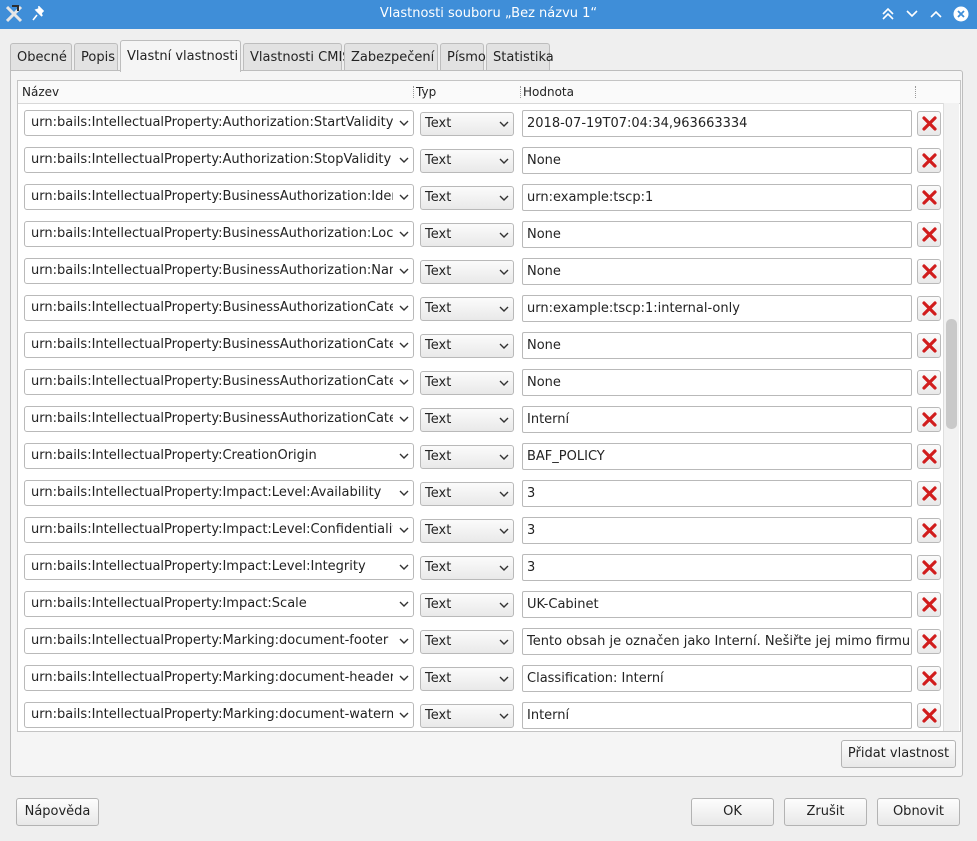 This screenshot has height=841, width=977. Describe the element at coordinates (297, 56) in the screenshot. I see `tab-cmis-properties: Vlastnosti CMIS` at that location.